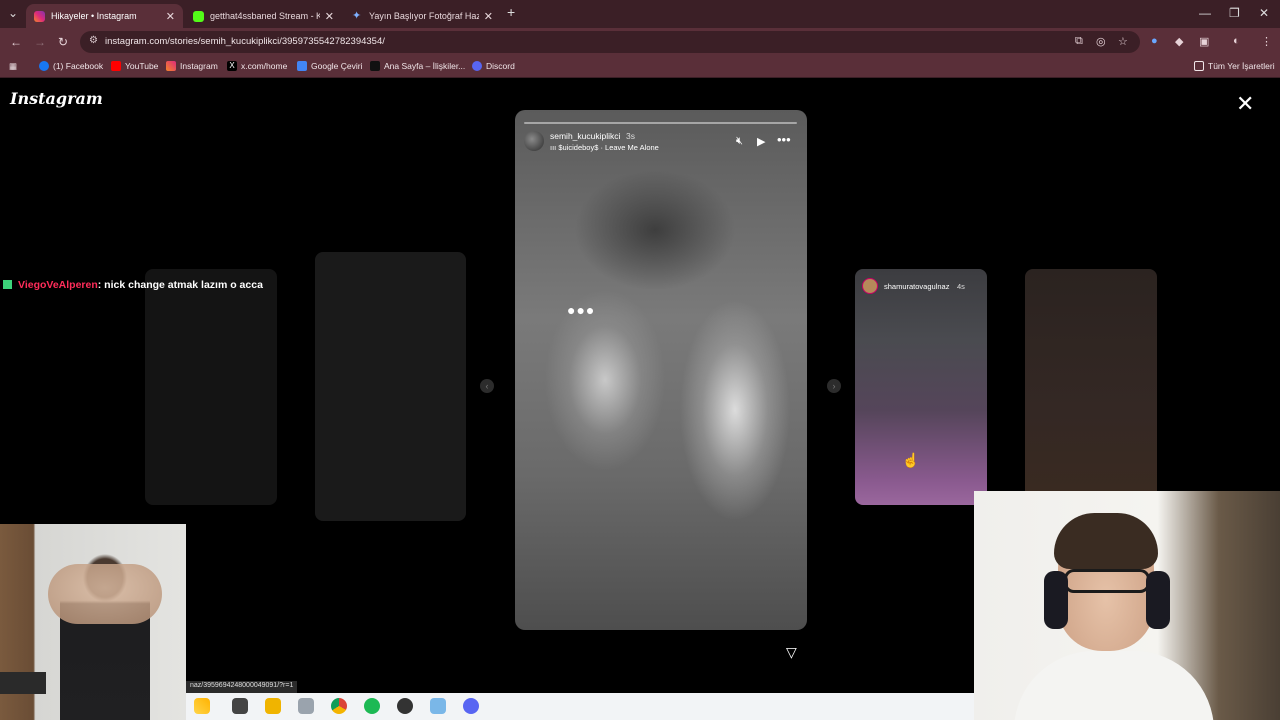  I want to click on chat-badge-icon, so click(7, 284).